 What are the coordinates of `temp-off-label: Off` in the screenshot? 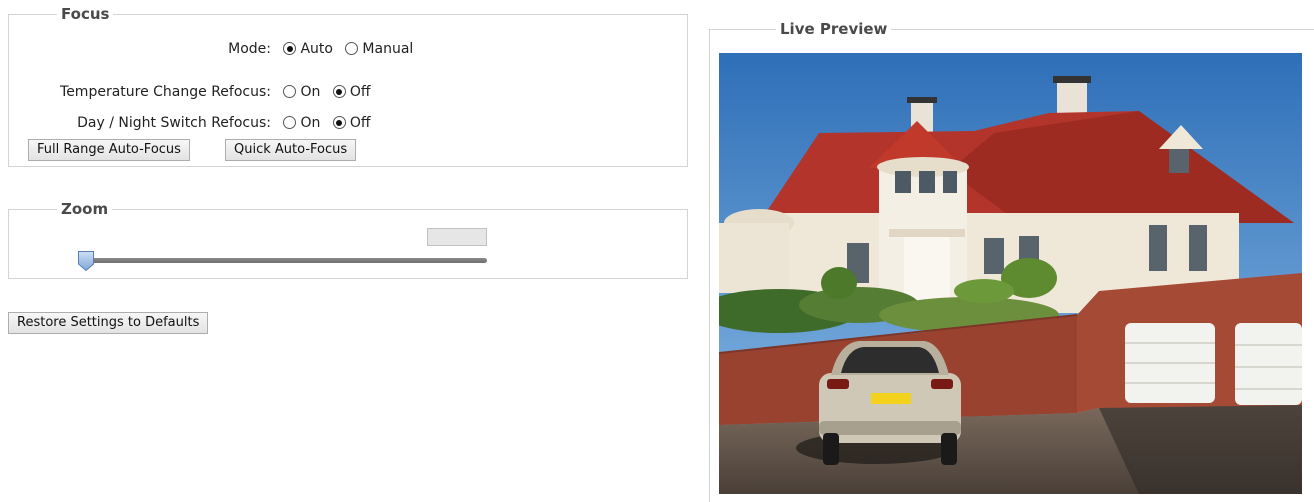 It's located at (360, 92).